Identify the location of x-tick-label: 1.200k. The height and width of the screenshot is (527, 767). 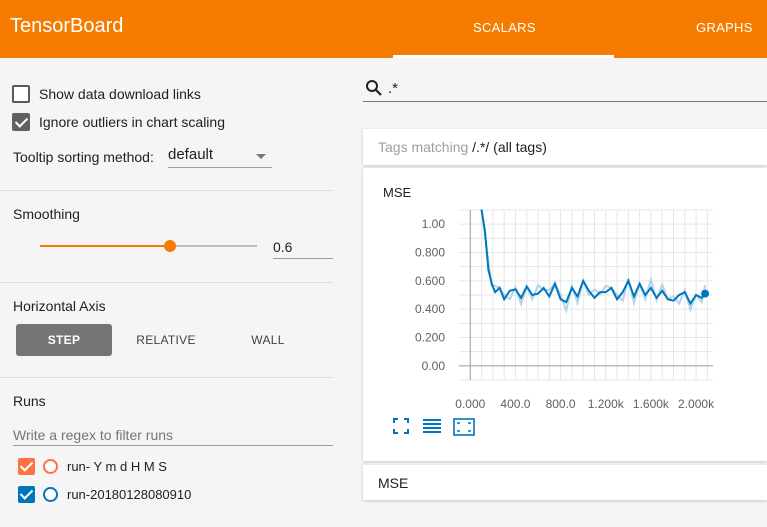
(606, 404).